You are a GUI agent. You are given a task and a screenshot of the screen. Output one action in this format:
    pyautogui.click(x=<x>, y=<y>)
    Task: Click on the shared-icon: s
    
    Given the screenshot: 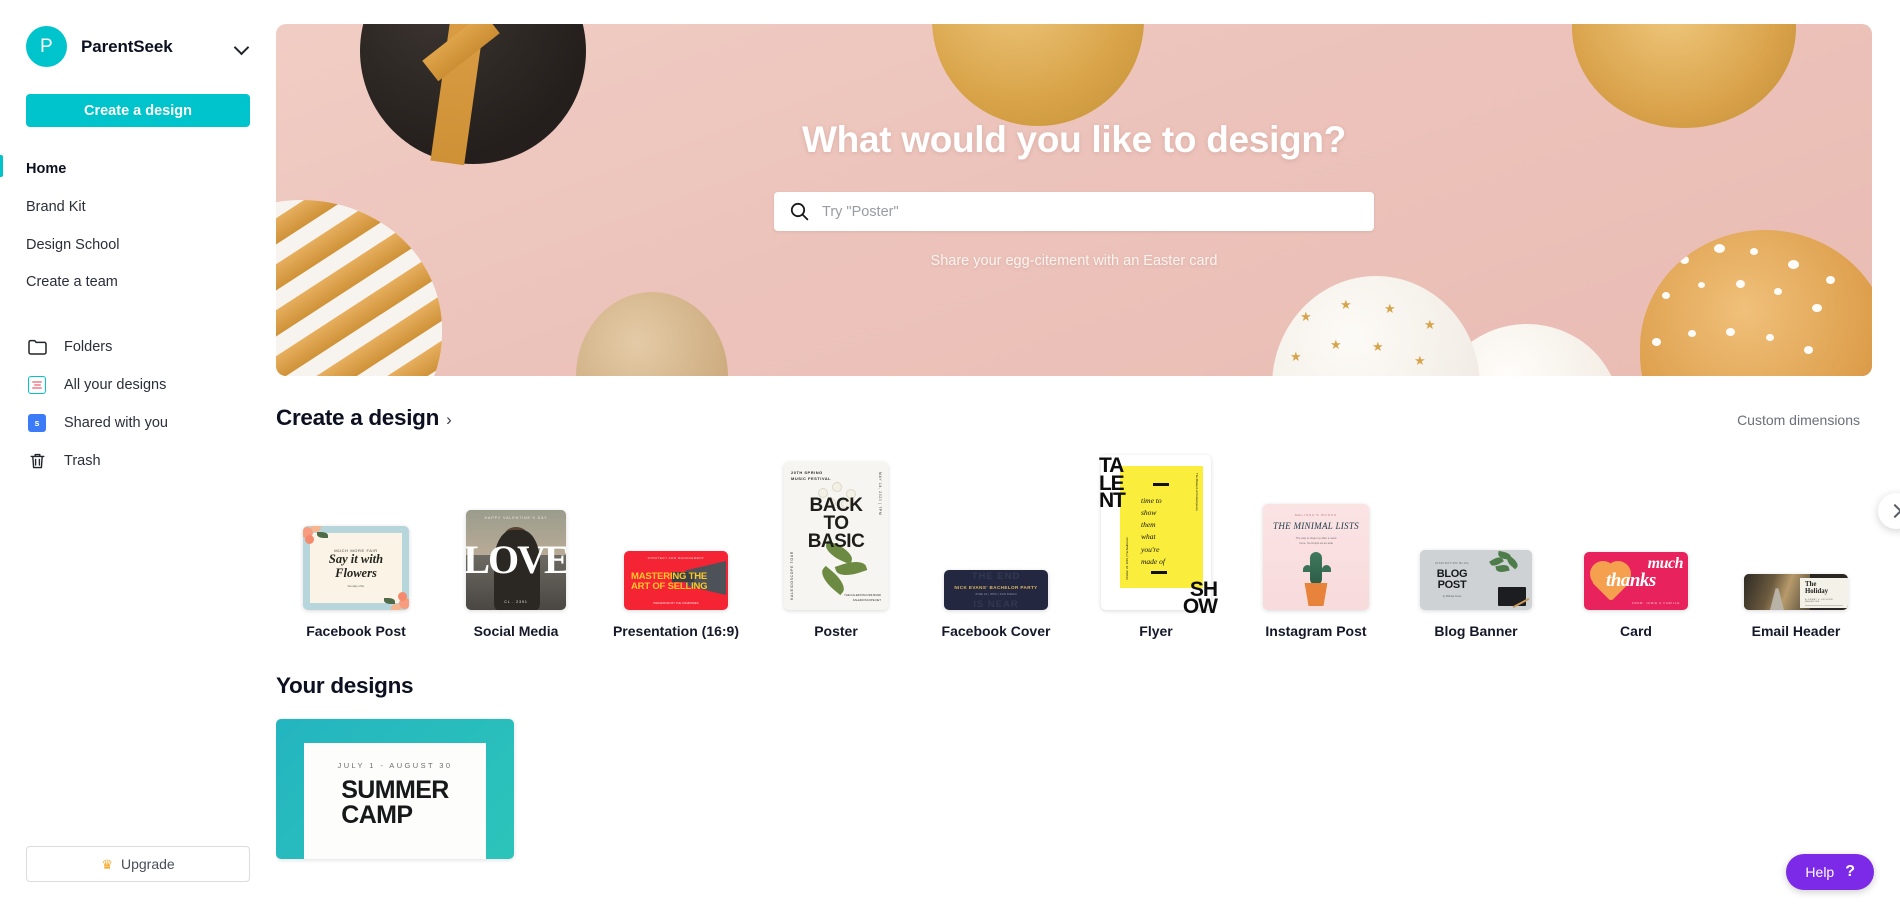 What is the action you would take?
    pyautogui.click(x=37, y=423)
    